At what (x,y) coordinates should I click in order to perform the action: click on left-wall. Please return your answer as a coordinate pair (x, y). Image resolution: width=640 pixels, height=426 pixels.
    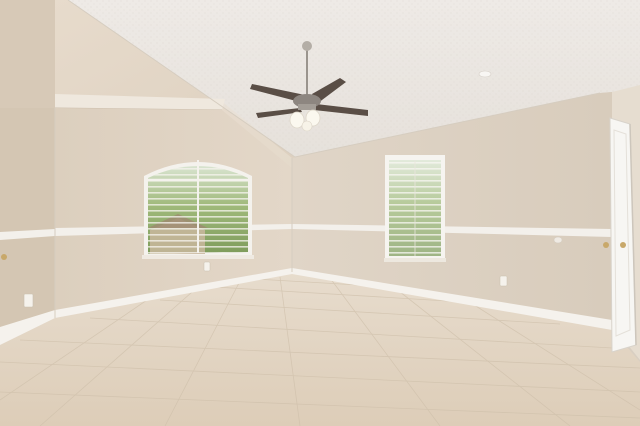
    Looking at the image, I should click on (27, 167).